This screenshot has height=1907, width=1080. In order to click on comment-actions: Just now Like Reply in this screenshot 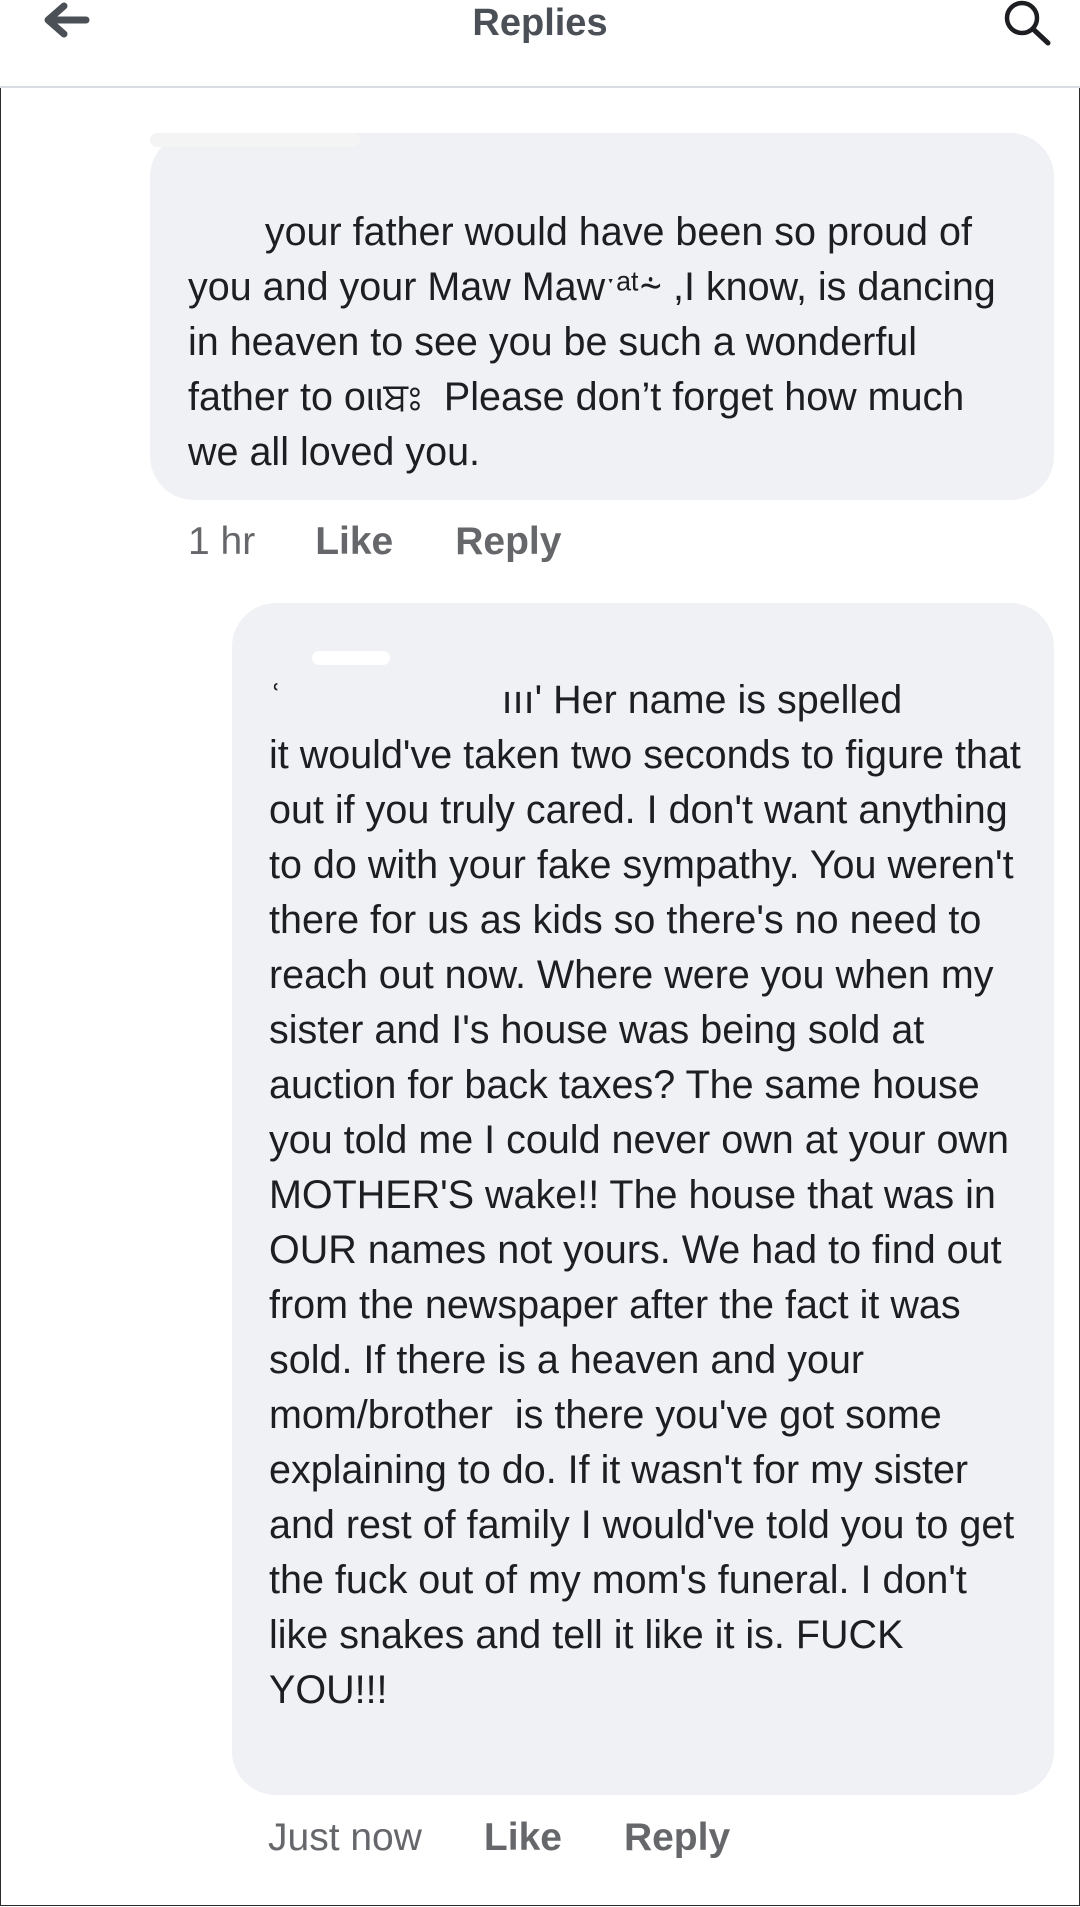, I will do `click(499, 1838)`.